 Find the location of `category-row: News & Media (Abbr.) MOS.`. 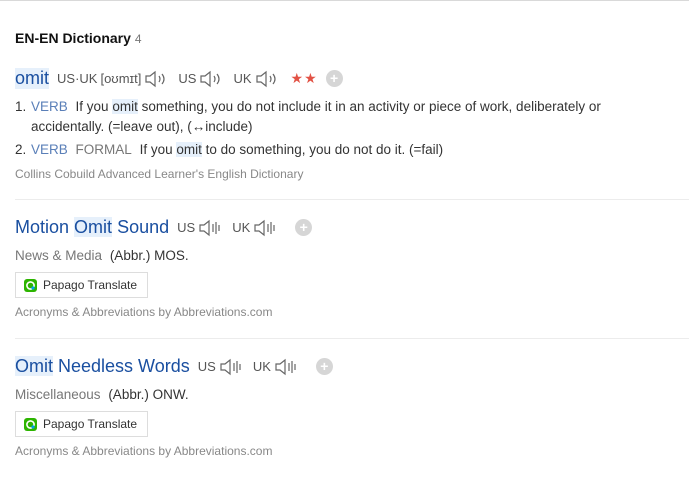

category-row: News & Media (Abbr.) MOS. is located at coordinates (352, 255).